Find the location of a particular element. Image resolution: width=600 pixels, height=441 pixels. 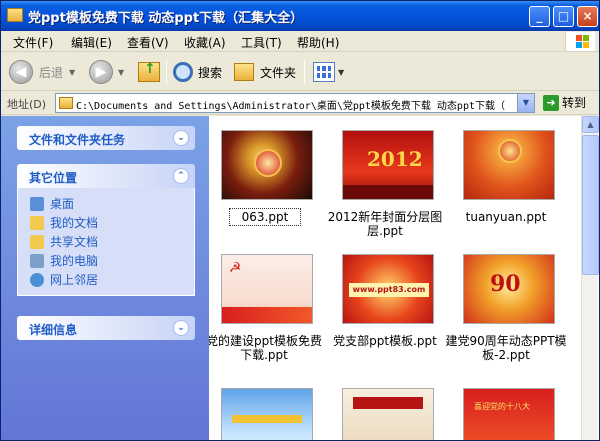

forward-dropdown-icon: ▼ is located at coordinates (121, 72).